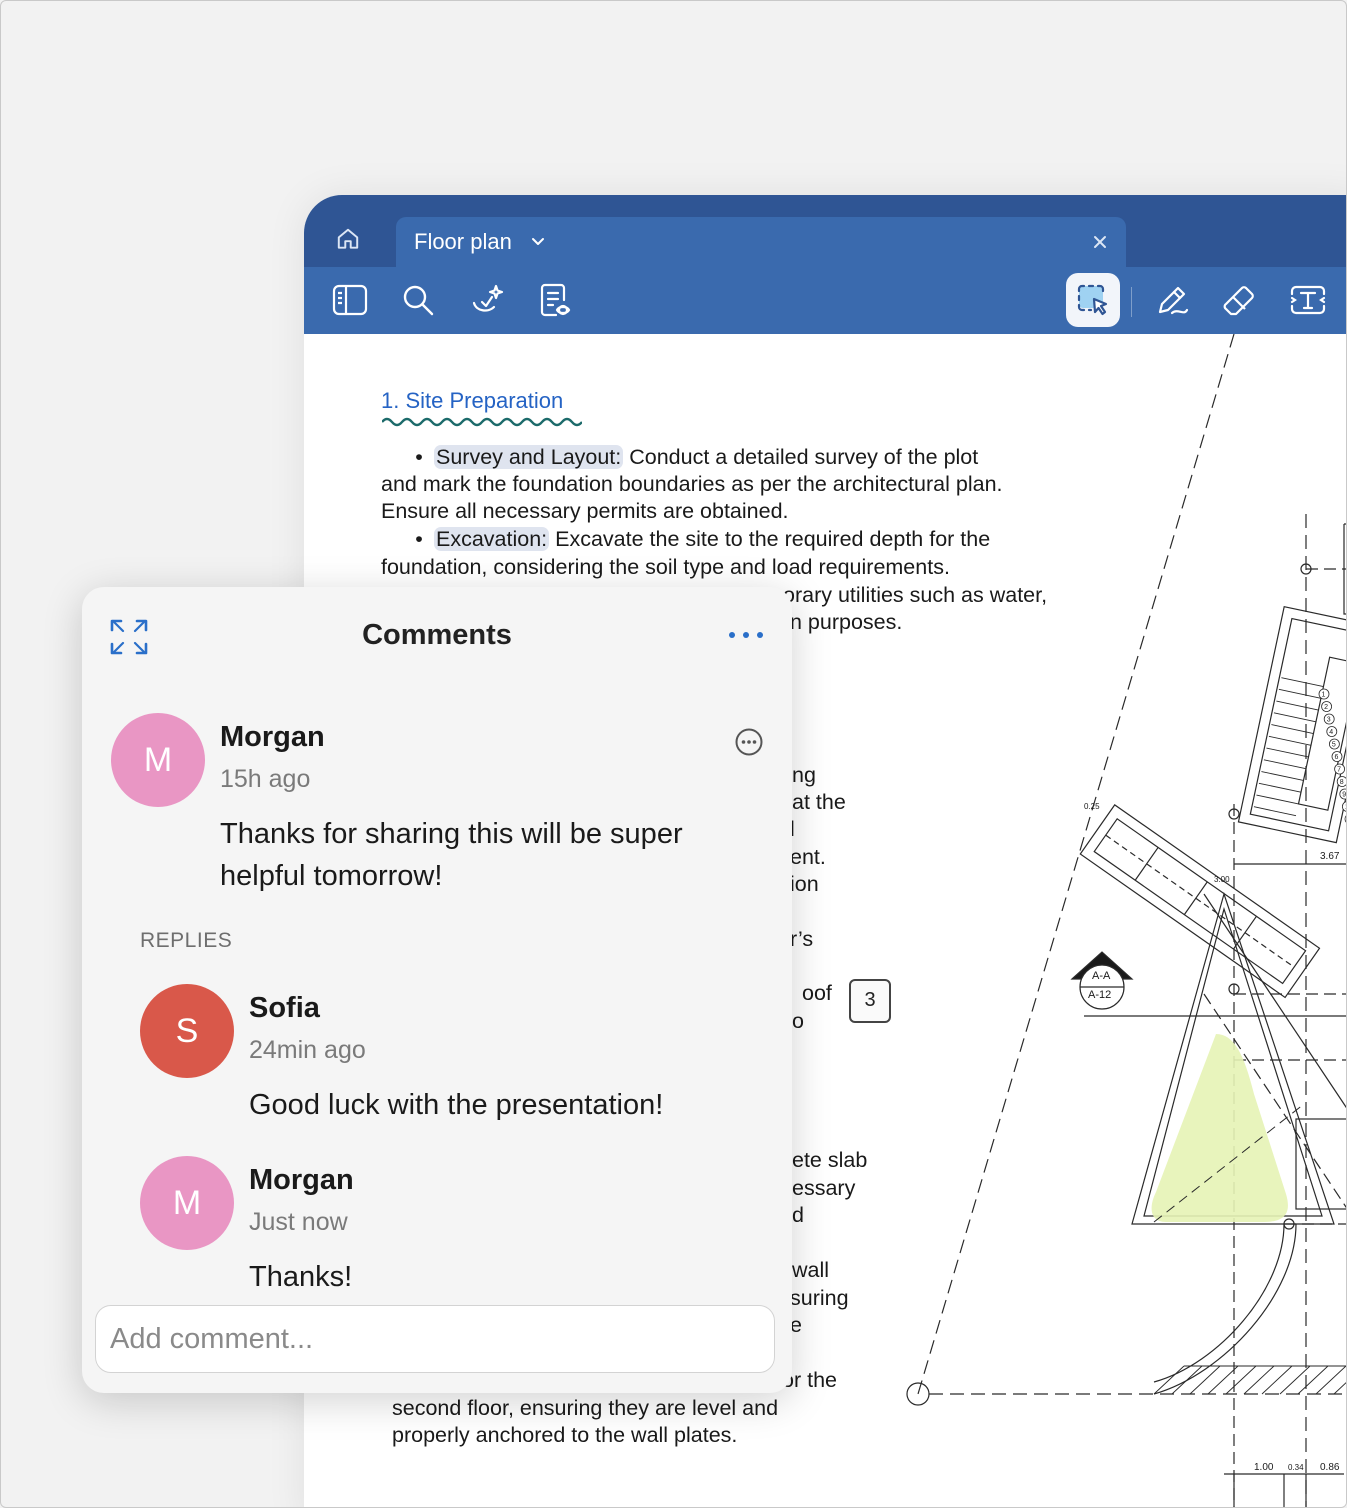  What do you see at coordinates (1330, 856) in the screenshot?
I see `dimension-label: 3.67` at bounding box center [1330, 856].